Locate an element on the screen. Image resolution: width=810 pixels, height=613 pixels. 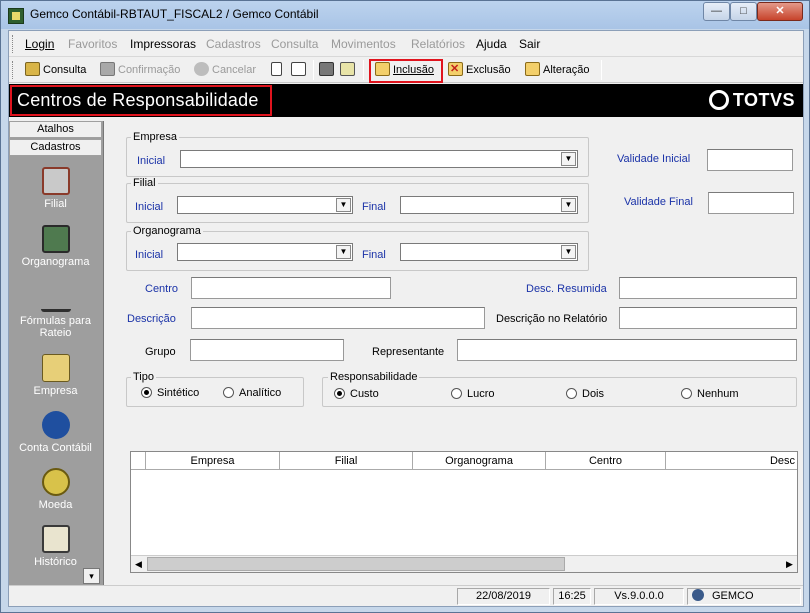
radio-unselected-icon is located at coordinates (456, 393).